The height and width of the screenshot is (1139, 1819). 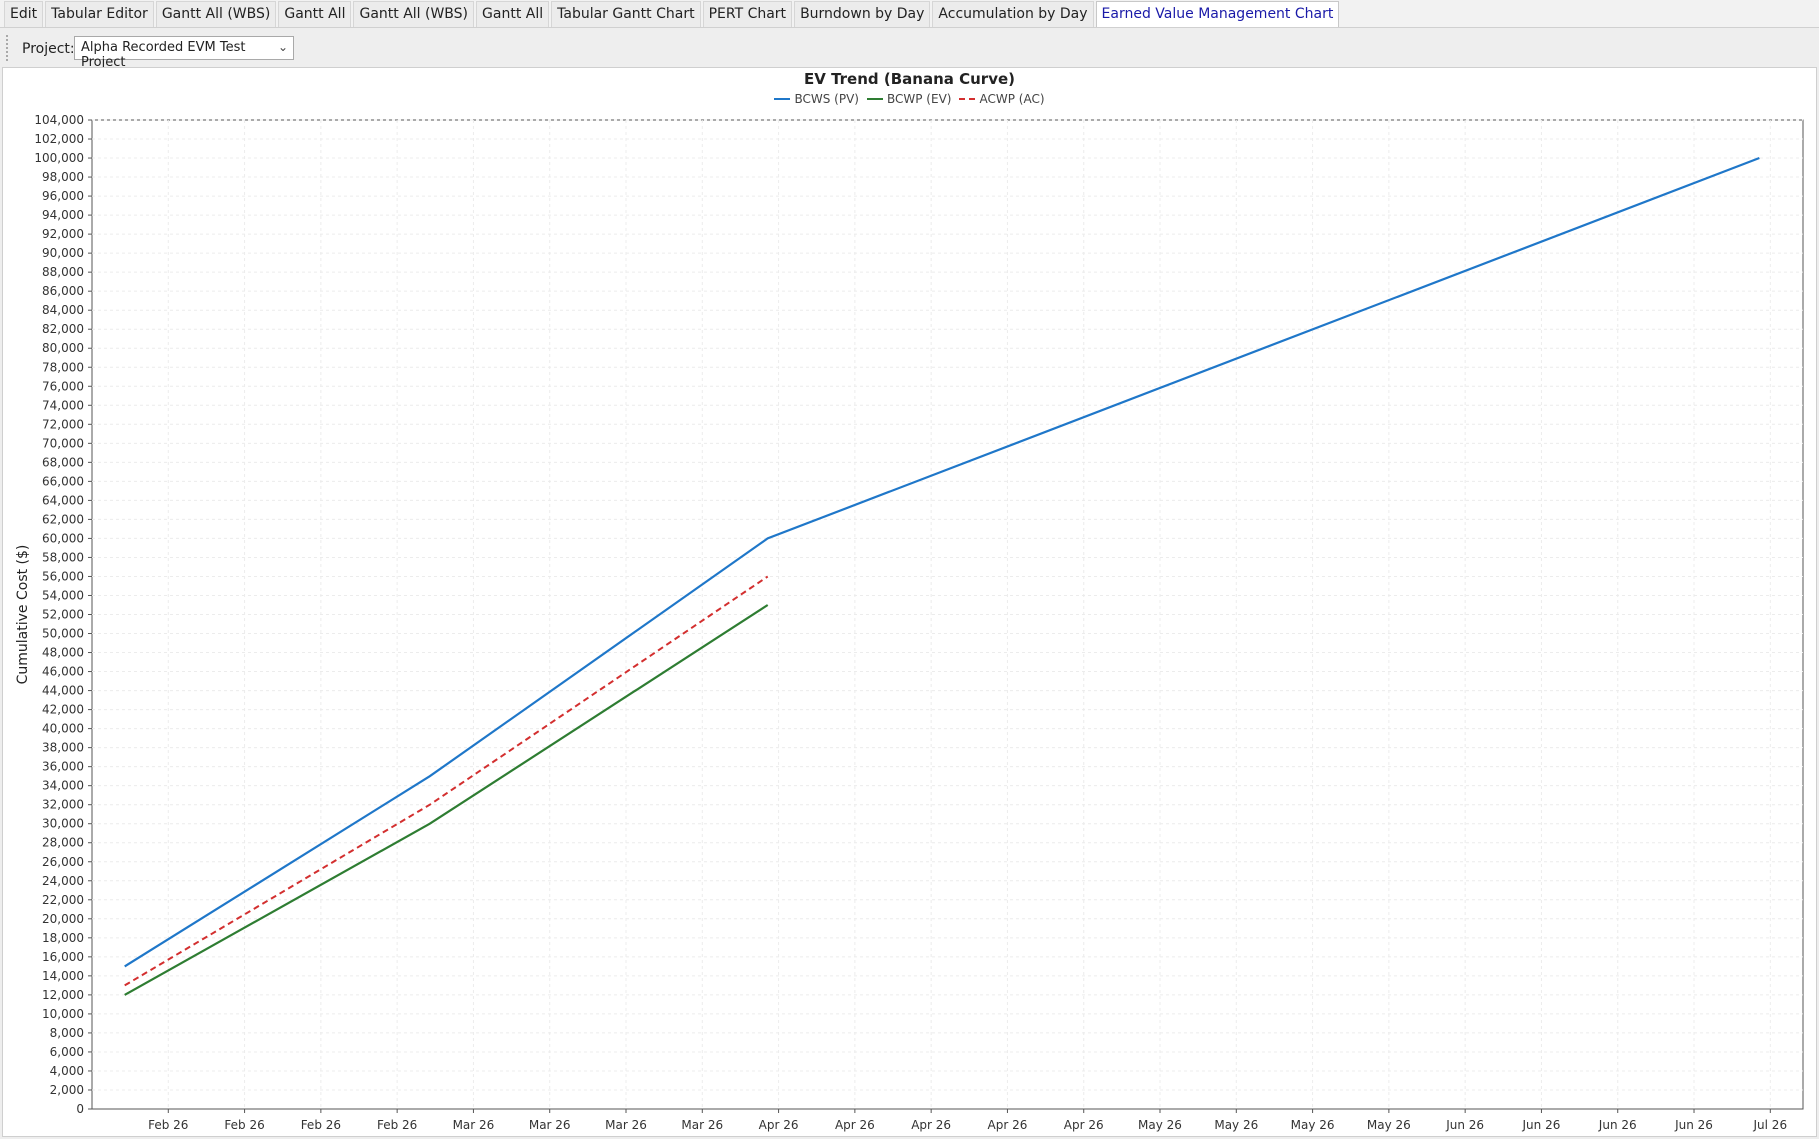 What do you see at coordinates (9, 48) in the screenshot?
I see `toolbar-grip` at bounding box center [9, 48].